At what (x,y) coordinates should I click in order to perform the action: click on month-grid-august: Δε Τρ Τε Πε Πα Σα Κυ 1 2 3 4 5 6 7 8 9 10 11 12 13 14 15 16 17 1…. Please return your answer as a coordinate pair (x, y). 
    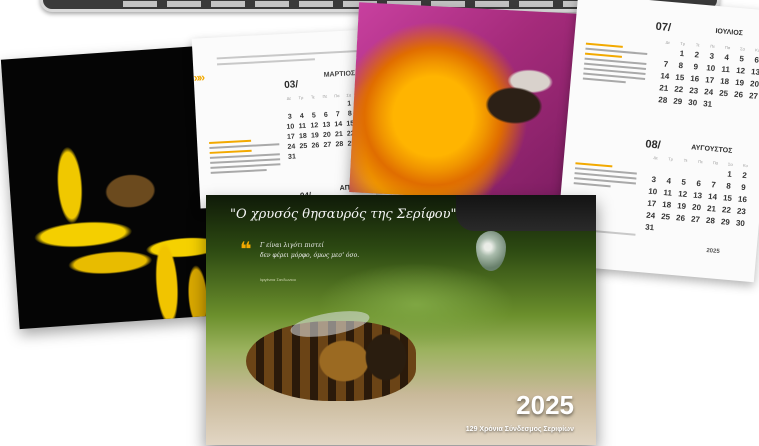
    Looking at the image, I should click on (697, 198).